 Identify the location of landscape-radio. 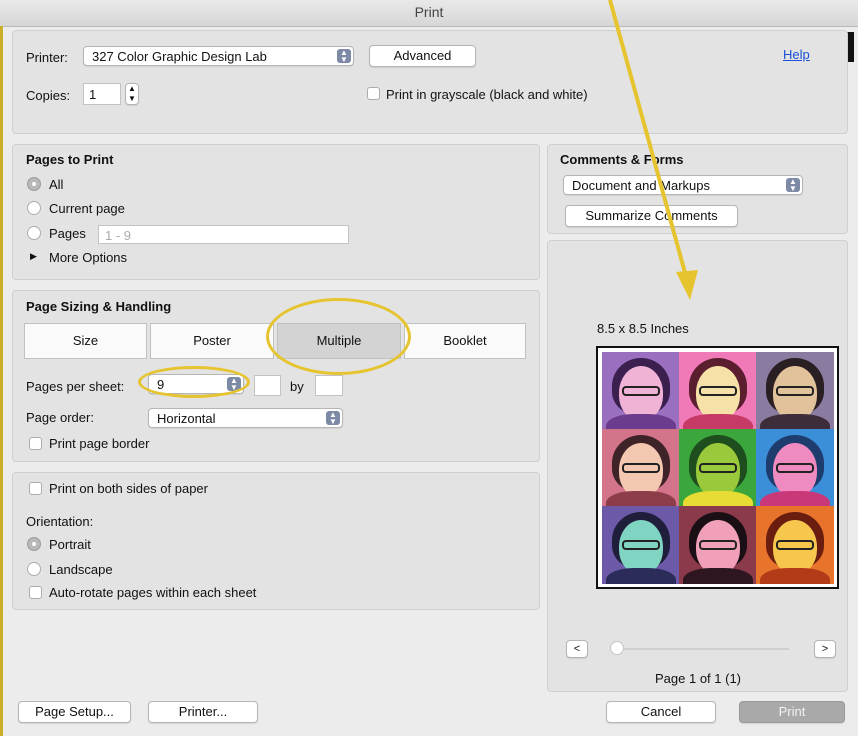
(34, 569).